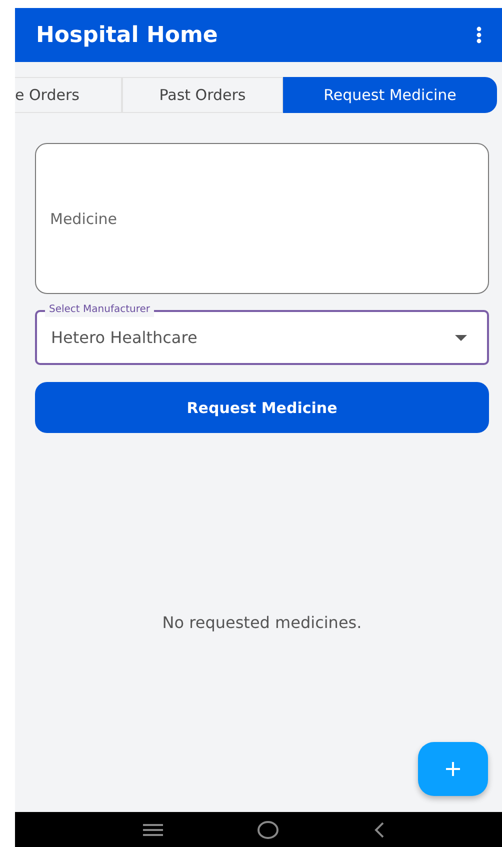  Describe the element at coordinates (479, 35) in the screenshot. I see `more-vertical-icon` at that location.